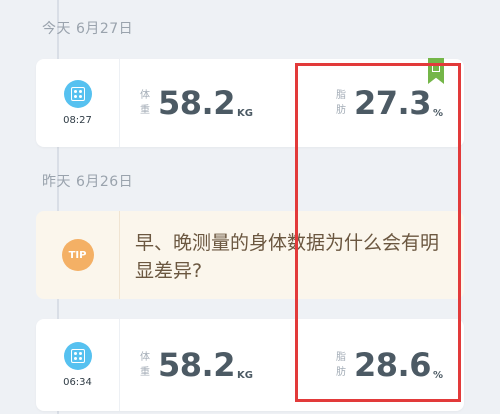 The width and height of the screenshot is (500, 414). I want to click on measurement-time-column: 06:34, so click(78, 365).